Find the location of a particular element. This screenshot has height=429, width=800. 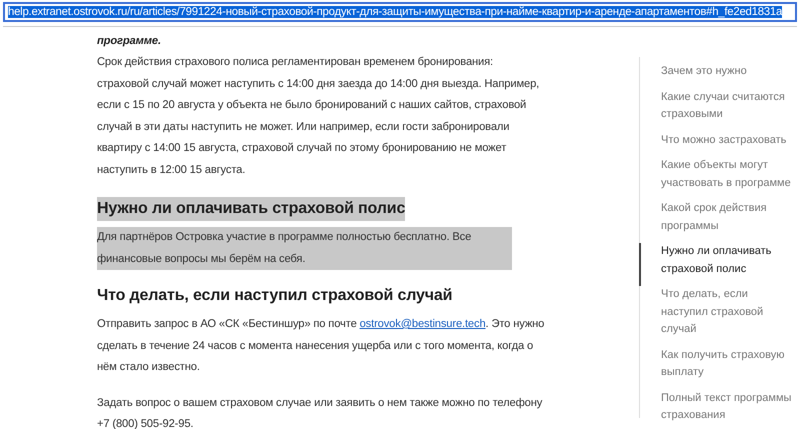

toc-link: Что делать, если наступил страховой случай is located at coordinates (717, 316).